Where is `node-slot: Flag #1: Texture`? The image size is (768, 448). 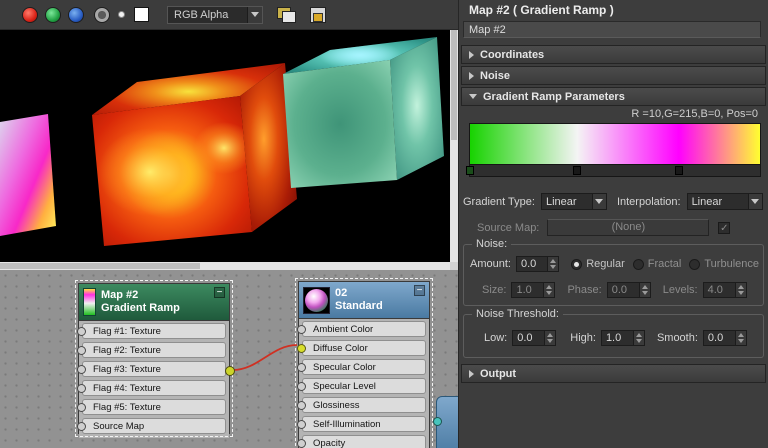 node-slot: Flag #1: Texture is located at coordinates (151, 331).